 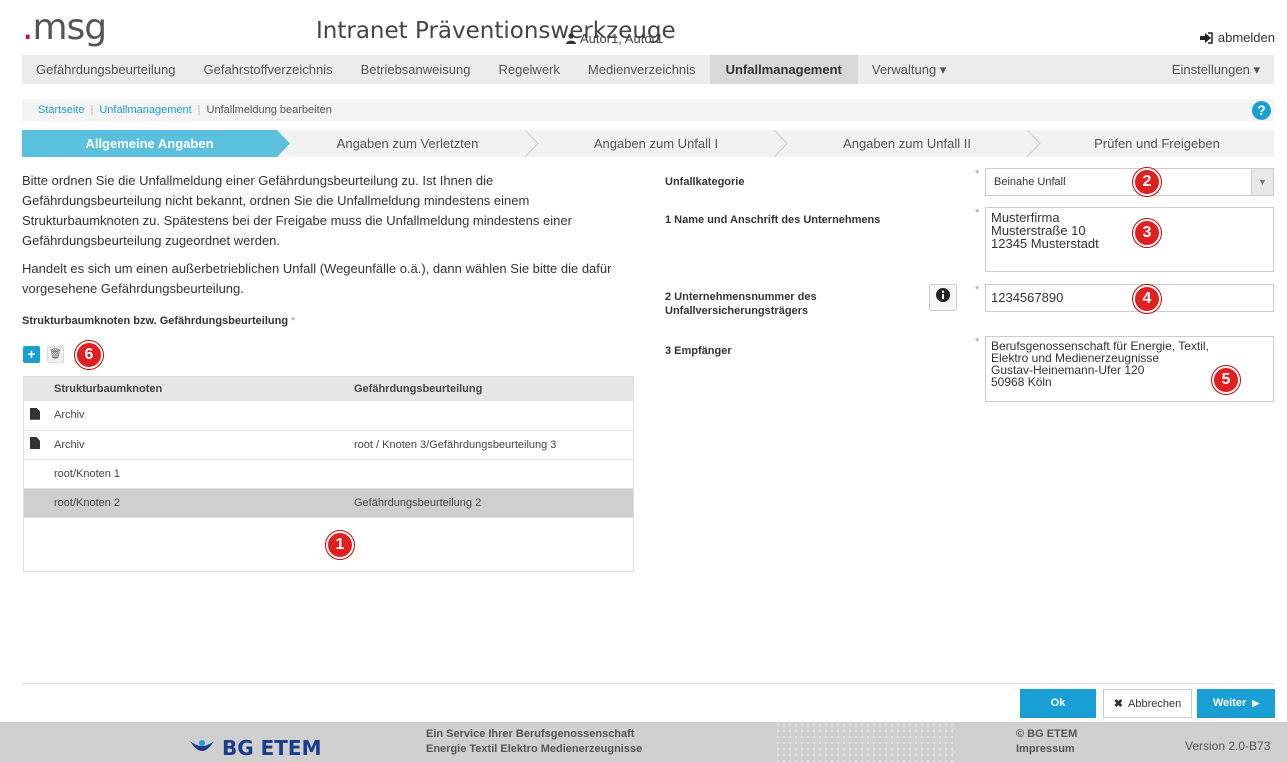 What do you see at coordinates (272, 748) in the screenshot?
I see `bg-etem-logo-text: BG ETEM` at bounding box center [272, 748].